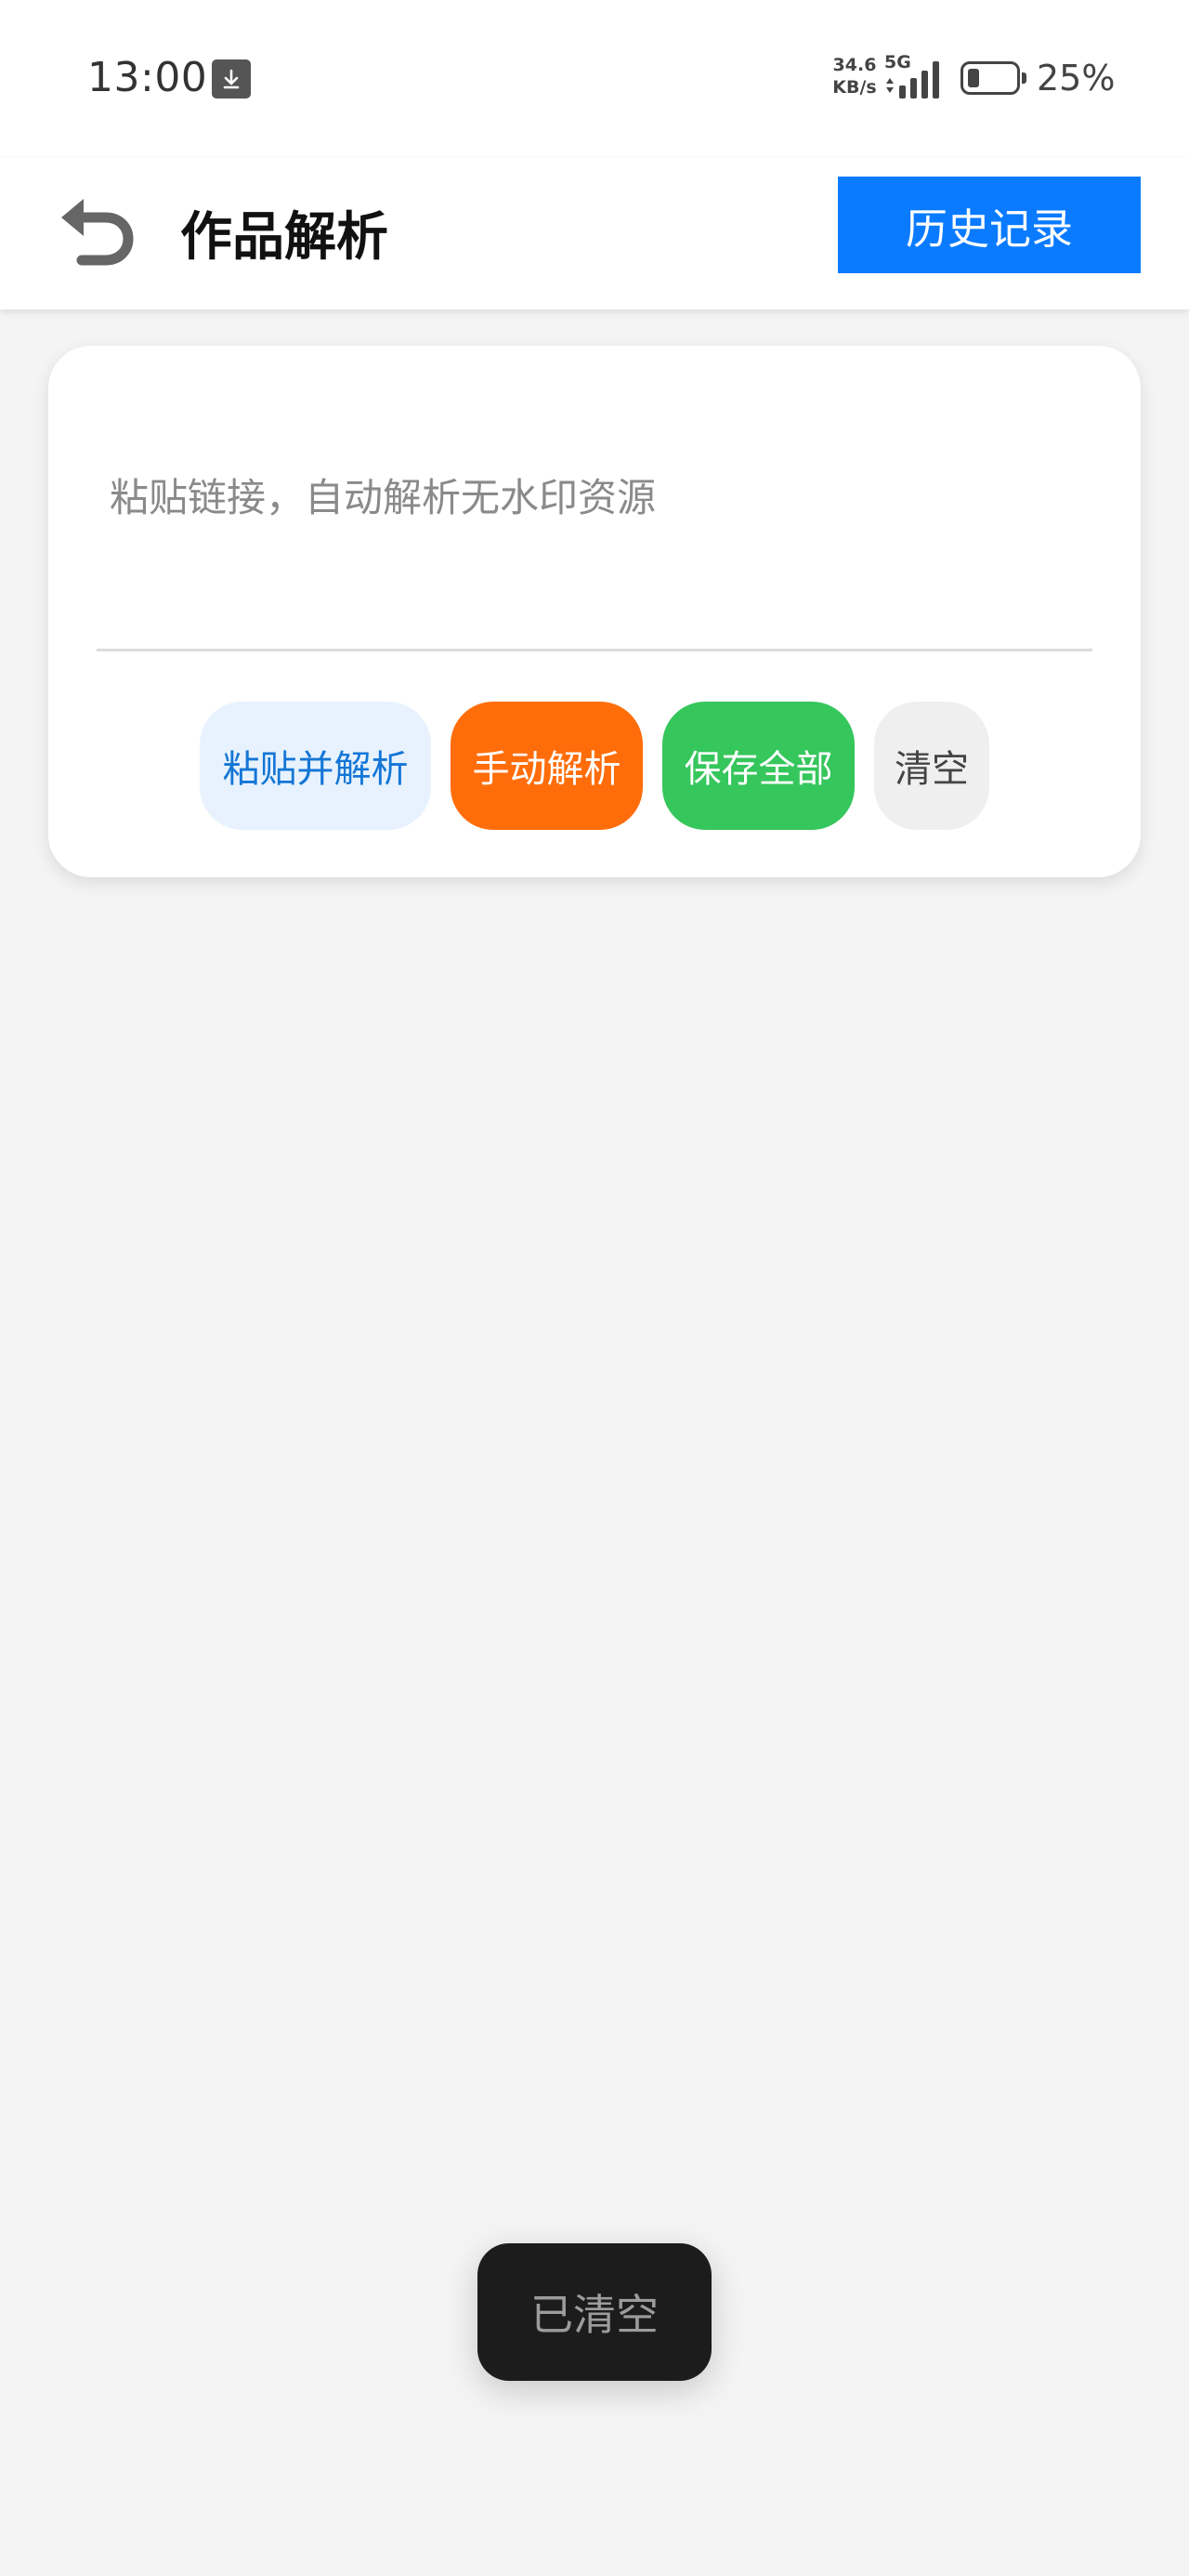 The height and width of the screenshot is (2576, 1189). I want to click on page-title: 作品解析, so click(284, 237).